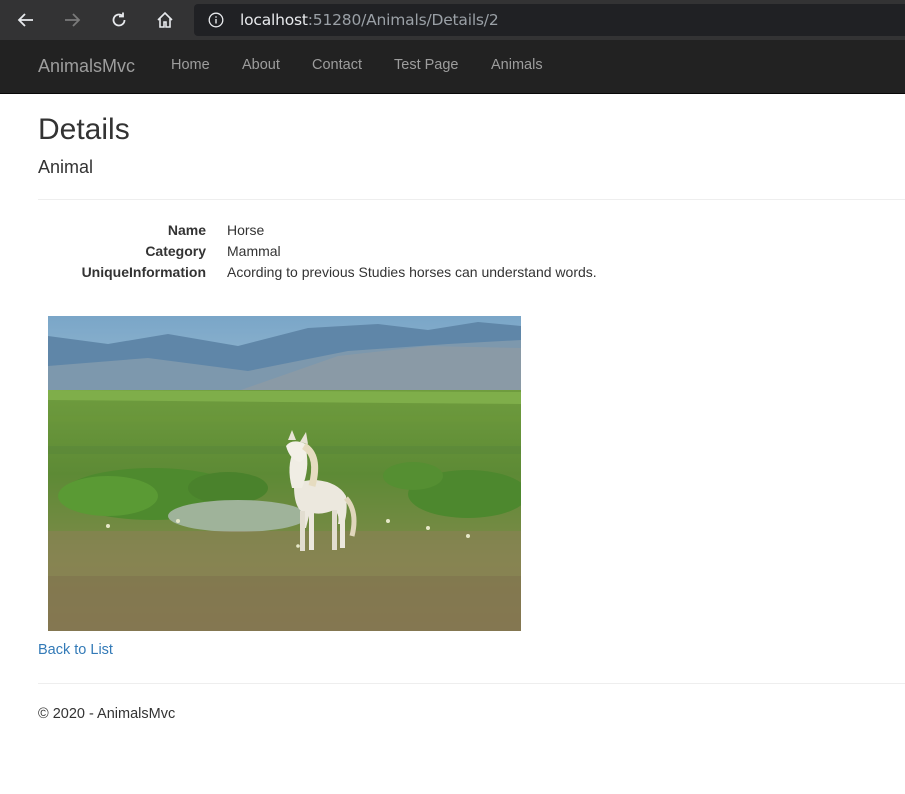 This screenshot has height=794, width=905. I want to click on address-bar: localhost:51280/Animals/Details/2, so click(549, 20).